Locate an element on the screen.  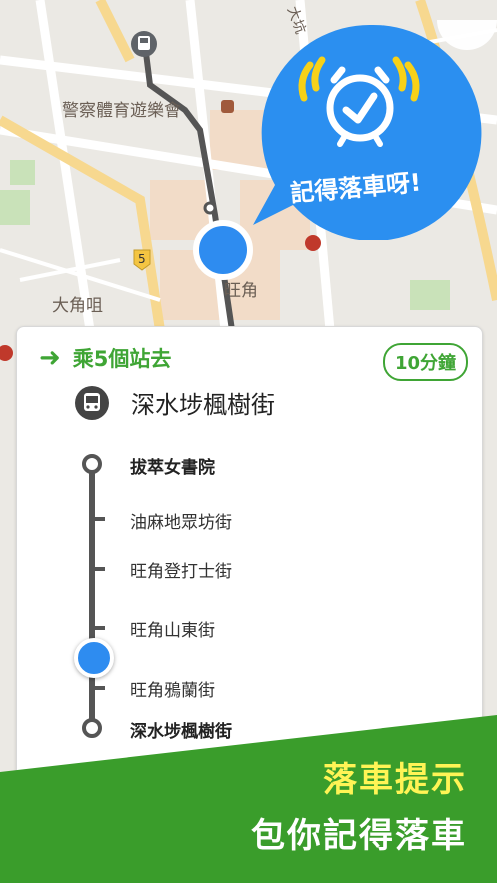
map-label-tai-kok-tsui: 大角咀 is located at coordinates (77, 306).